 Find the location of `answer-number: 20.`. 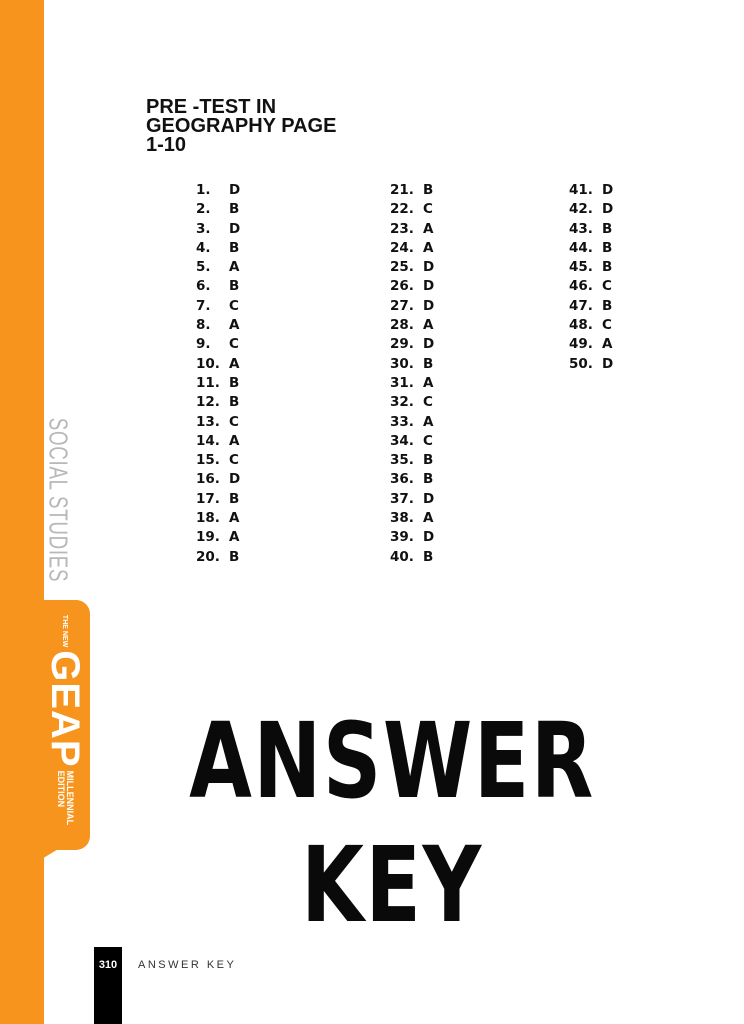

answer-number: 20. is located at coordinates (208, 556).